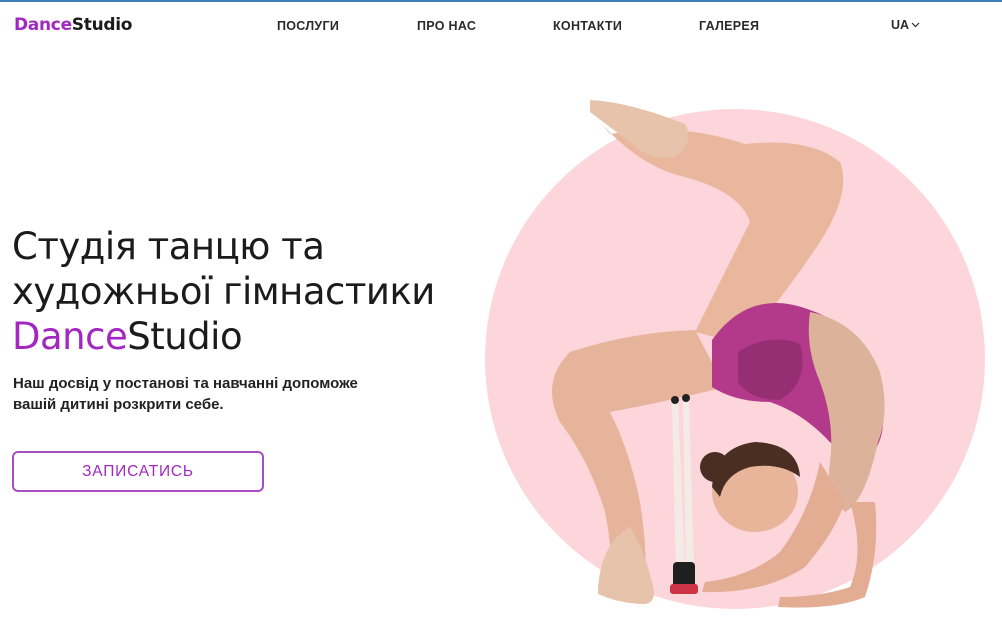 This screenshot has height=641, width=1002. What do you see at coordinates (915, 25) in the screenshot?
I see `chevron-down-icon` at bounding box center [915, 25].